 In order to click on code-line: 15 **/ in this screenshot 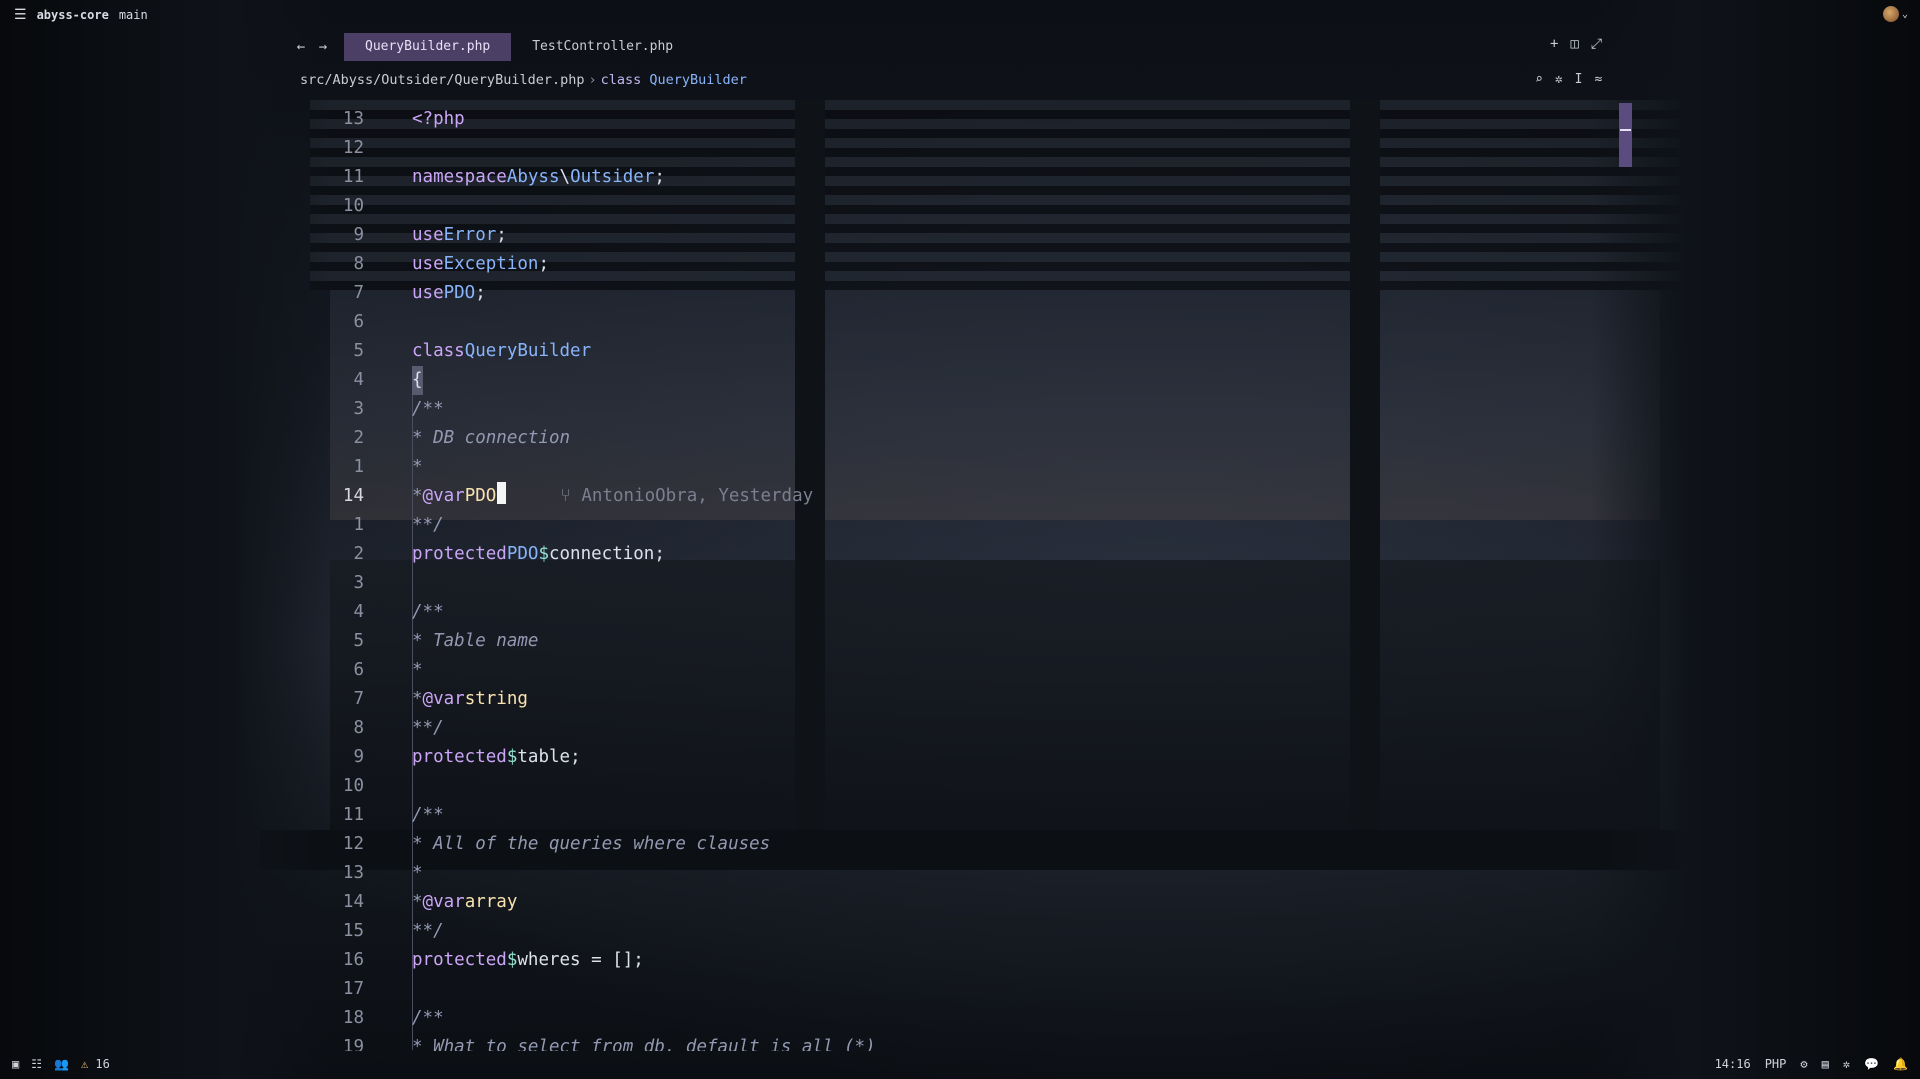, I will do `click(588, 931)`.